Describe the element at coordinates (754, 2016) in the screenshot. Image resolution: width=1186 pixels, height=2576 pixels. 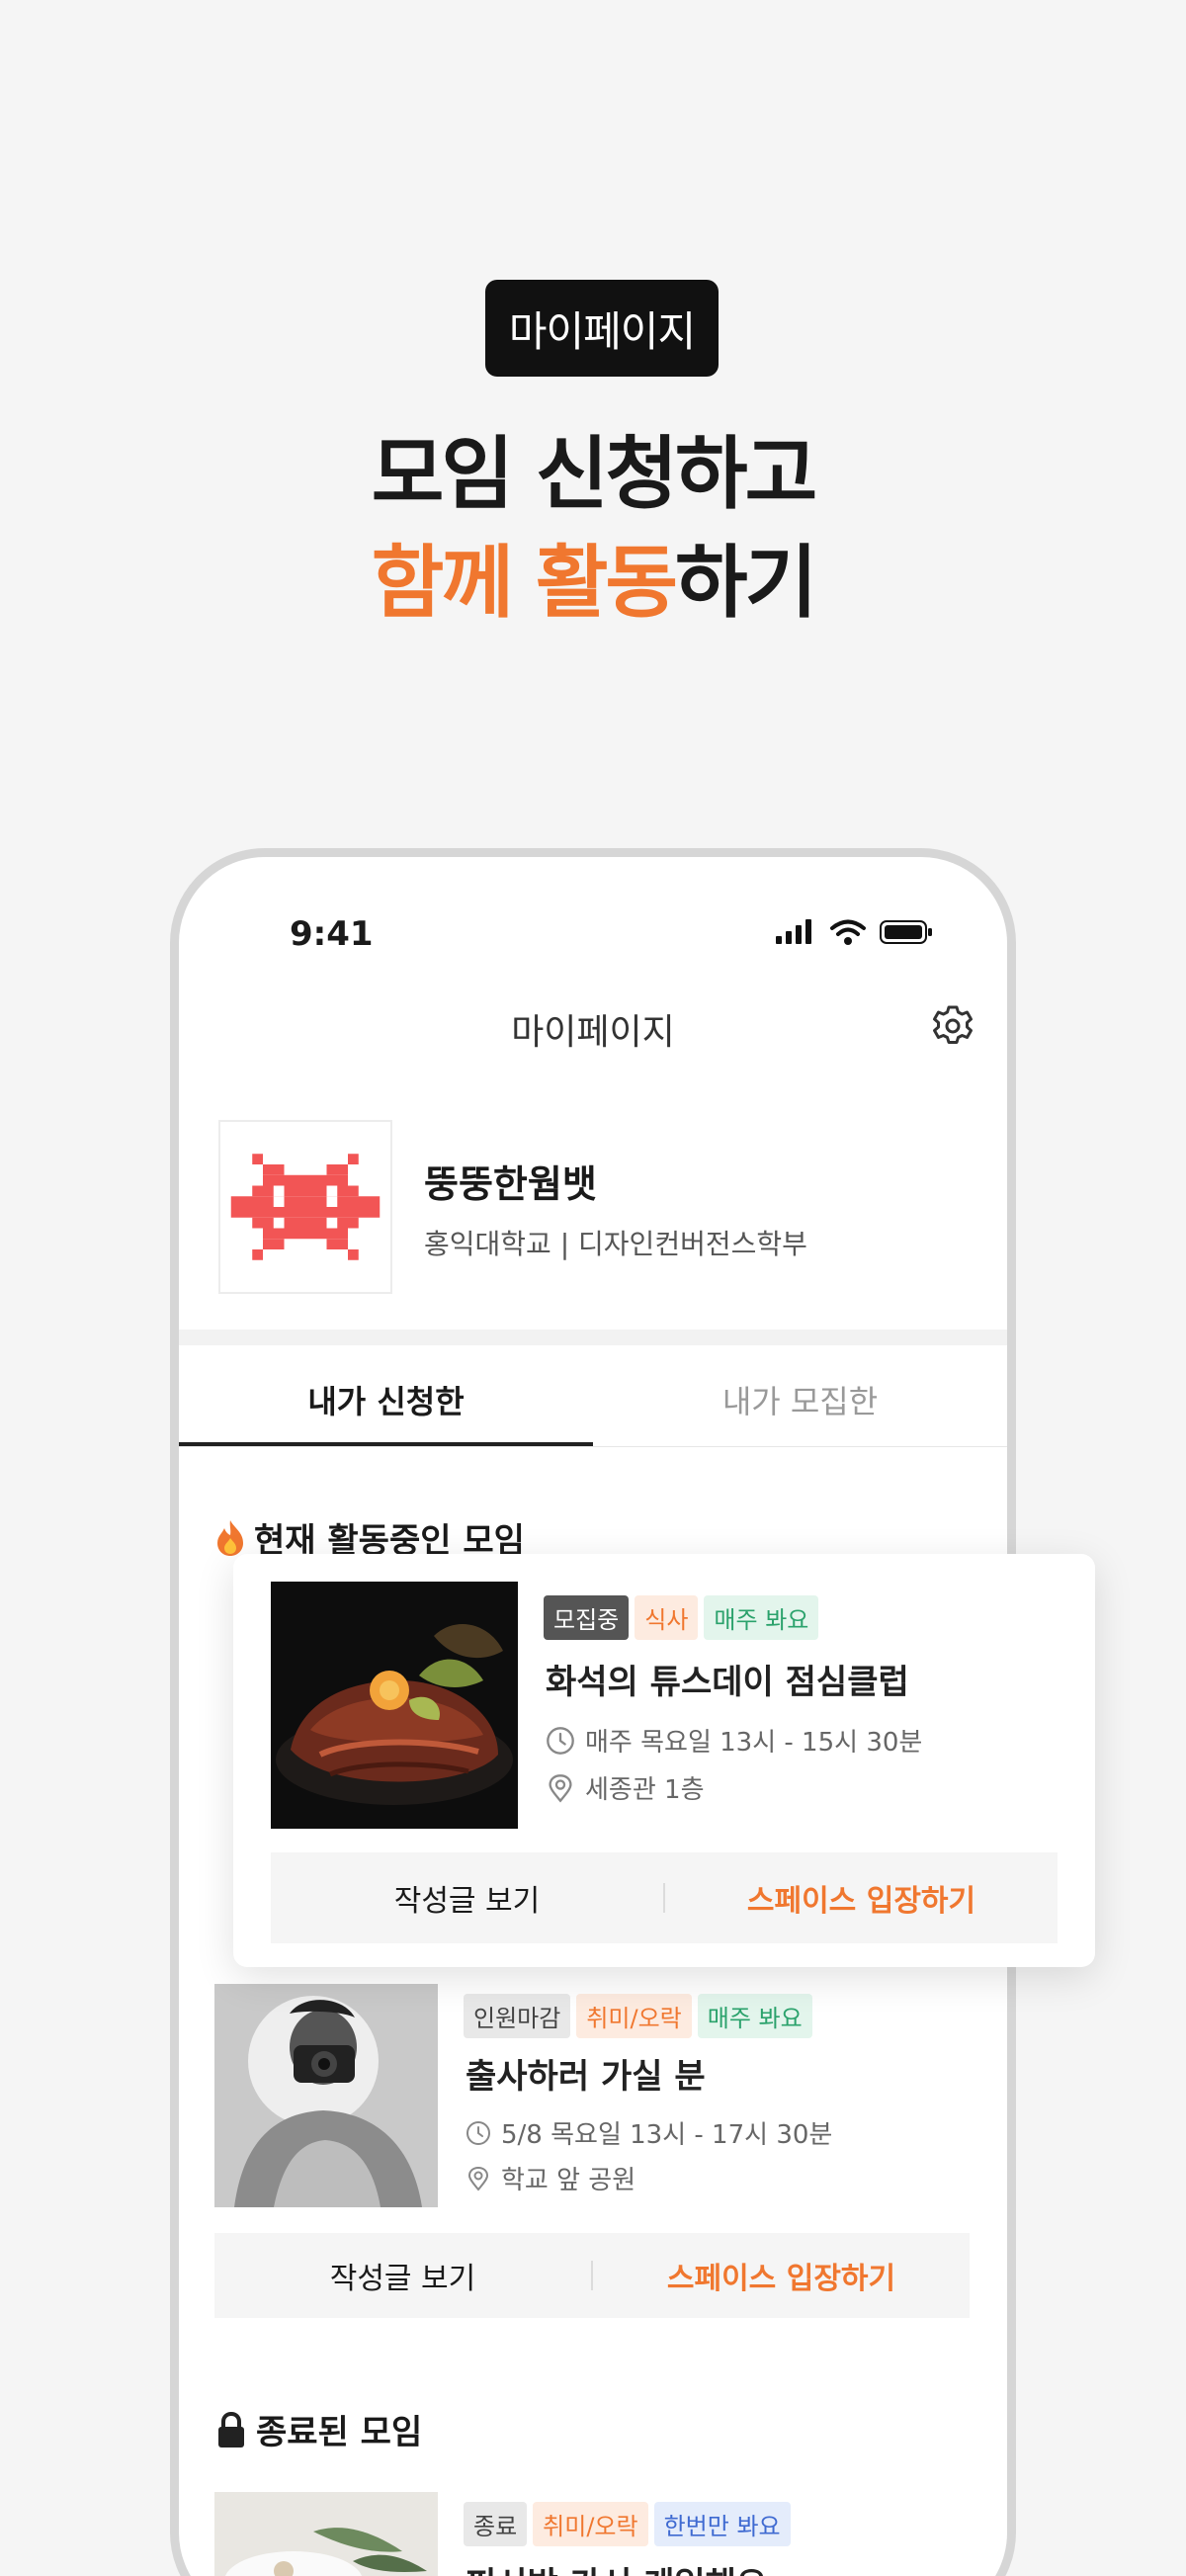
I see `card-2-tag-frequency: 매주 봐요` at that location.